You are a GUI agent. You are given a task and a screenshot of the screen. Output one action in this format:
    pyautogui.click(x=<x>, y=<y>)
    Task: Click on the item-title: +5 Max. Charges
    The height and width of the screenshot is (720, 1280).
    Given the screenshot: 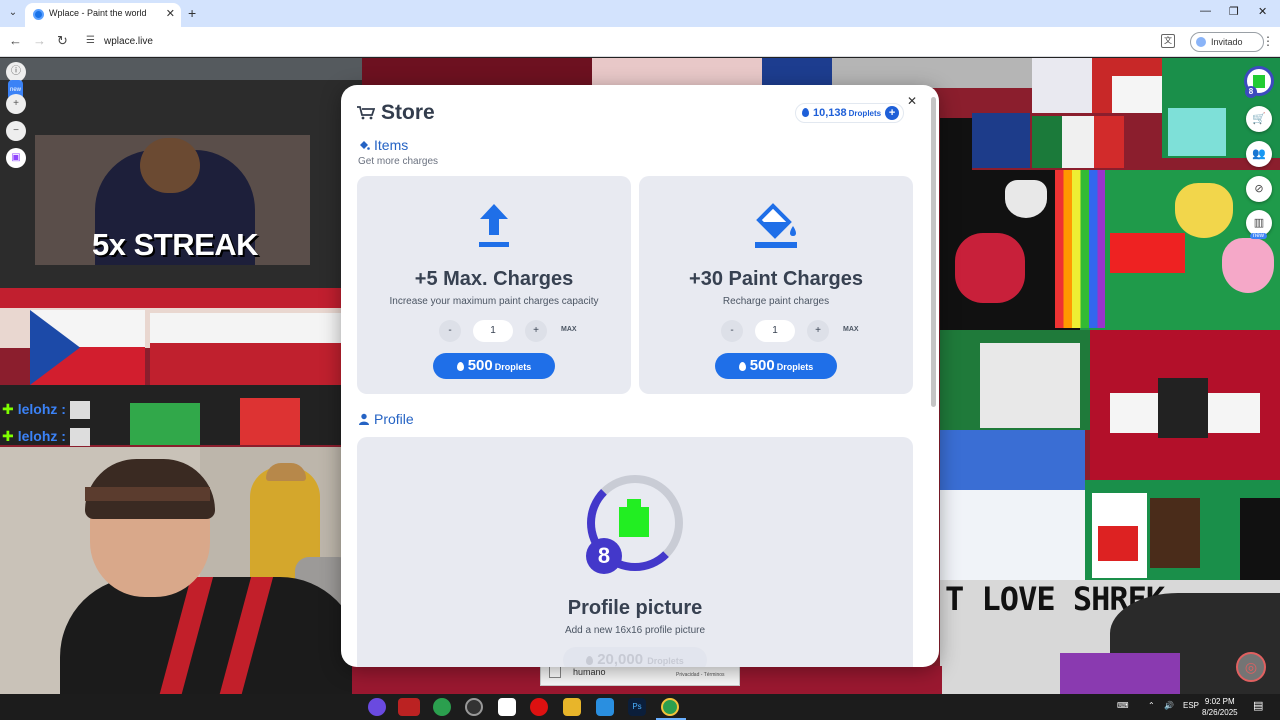 What is the action you would take?
    pyautogui.click(x=494, y=279)
    